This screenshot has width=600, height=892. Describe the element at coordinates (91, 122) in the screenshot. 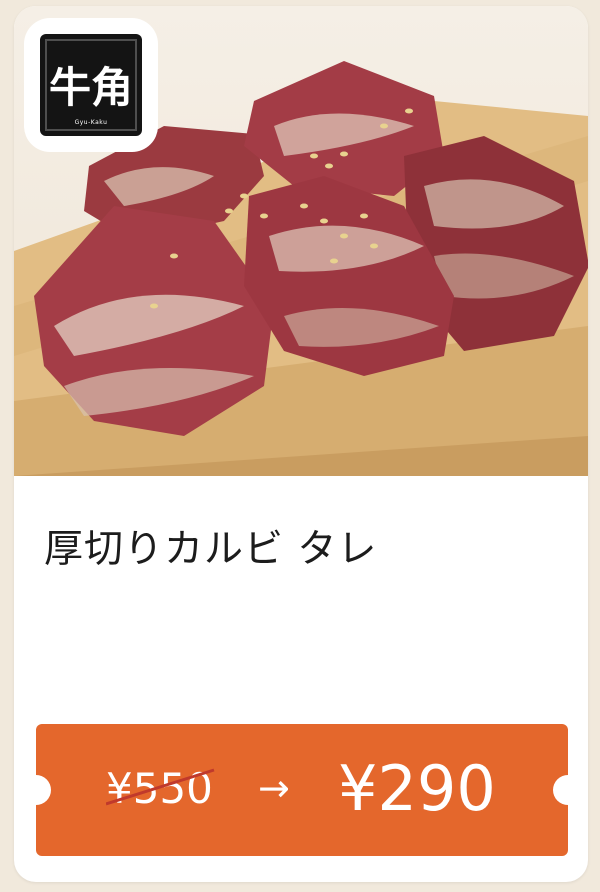

I see `logo-subtext: Gyu-Kaku` at that location.